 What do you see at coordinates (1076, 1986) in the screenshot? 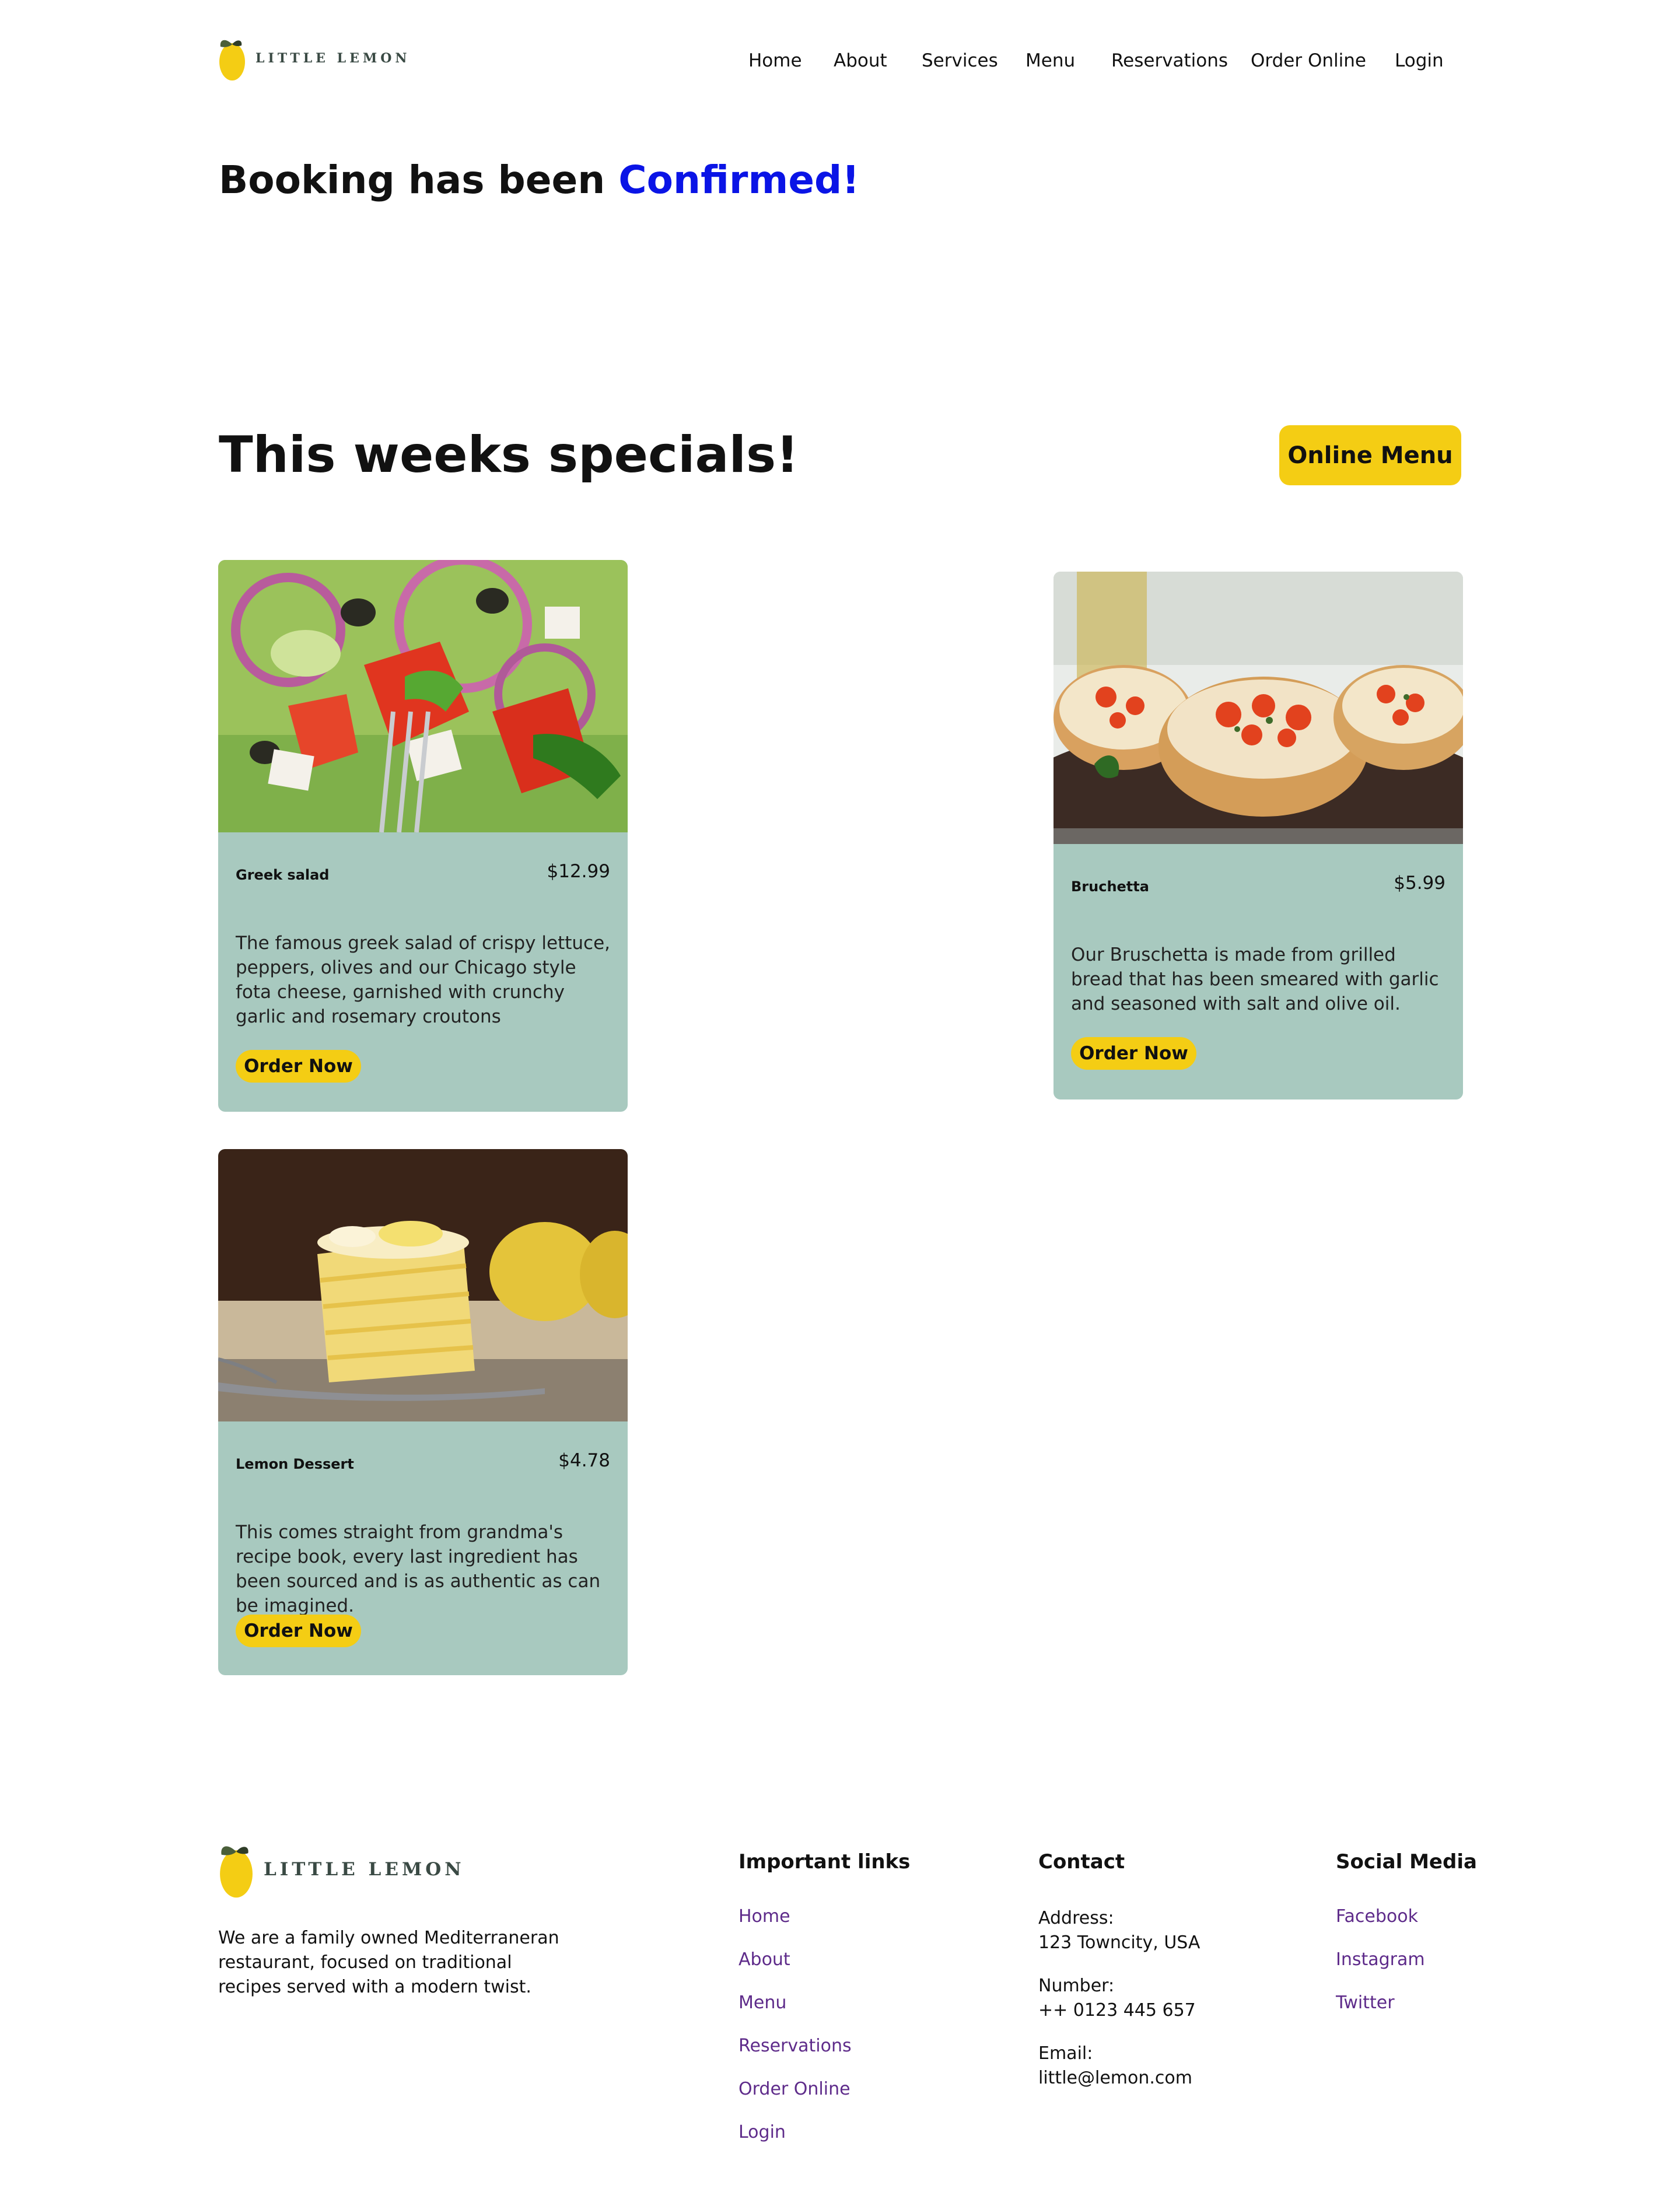
I see `contact-number-label: Number:` at bounding box center [1076, 1986].